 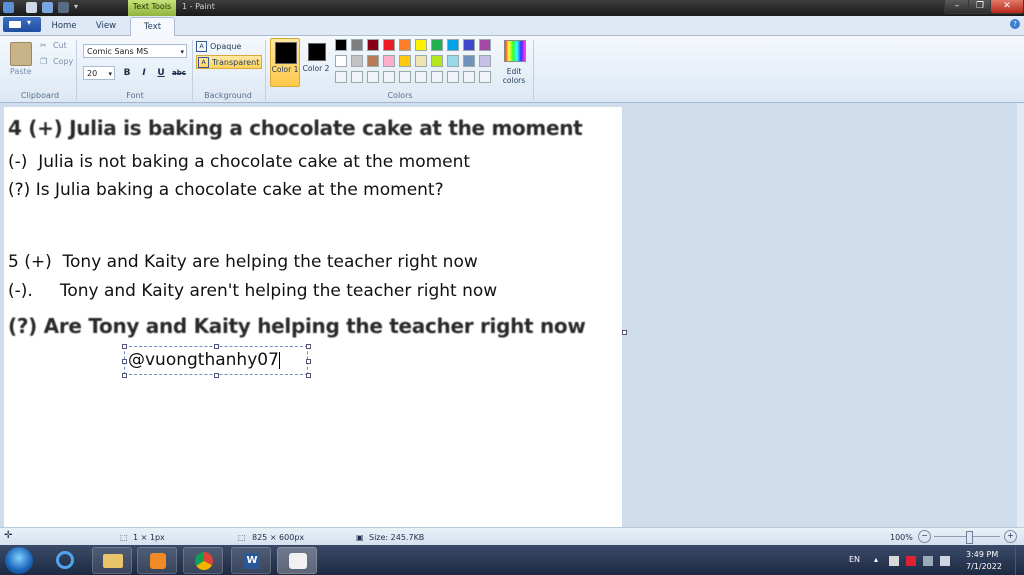 What do you see at coordinates (21, 71) in the screenshot?
I see `paste-button: Paste` at bounding box center [21, 71].